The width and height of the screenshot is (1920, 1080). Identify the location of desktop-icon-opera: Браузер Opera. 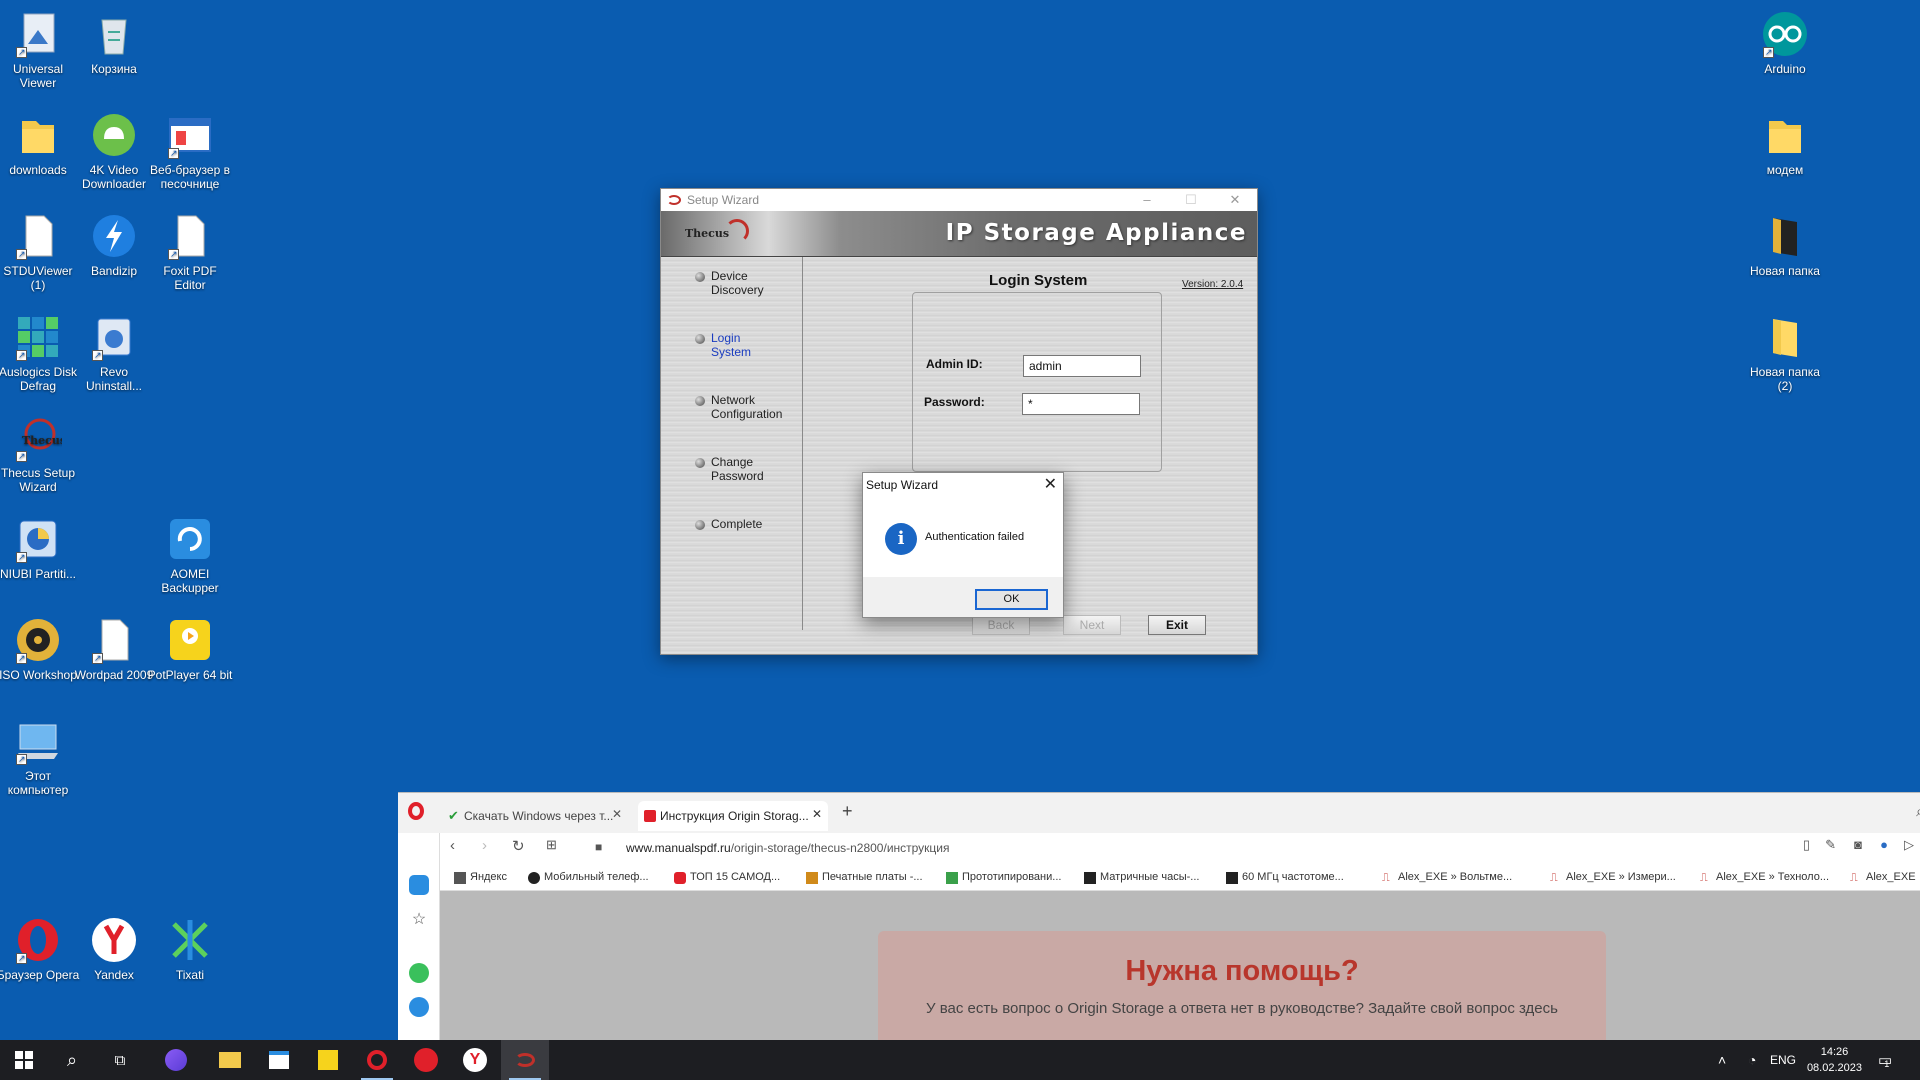
(40, 949).